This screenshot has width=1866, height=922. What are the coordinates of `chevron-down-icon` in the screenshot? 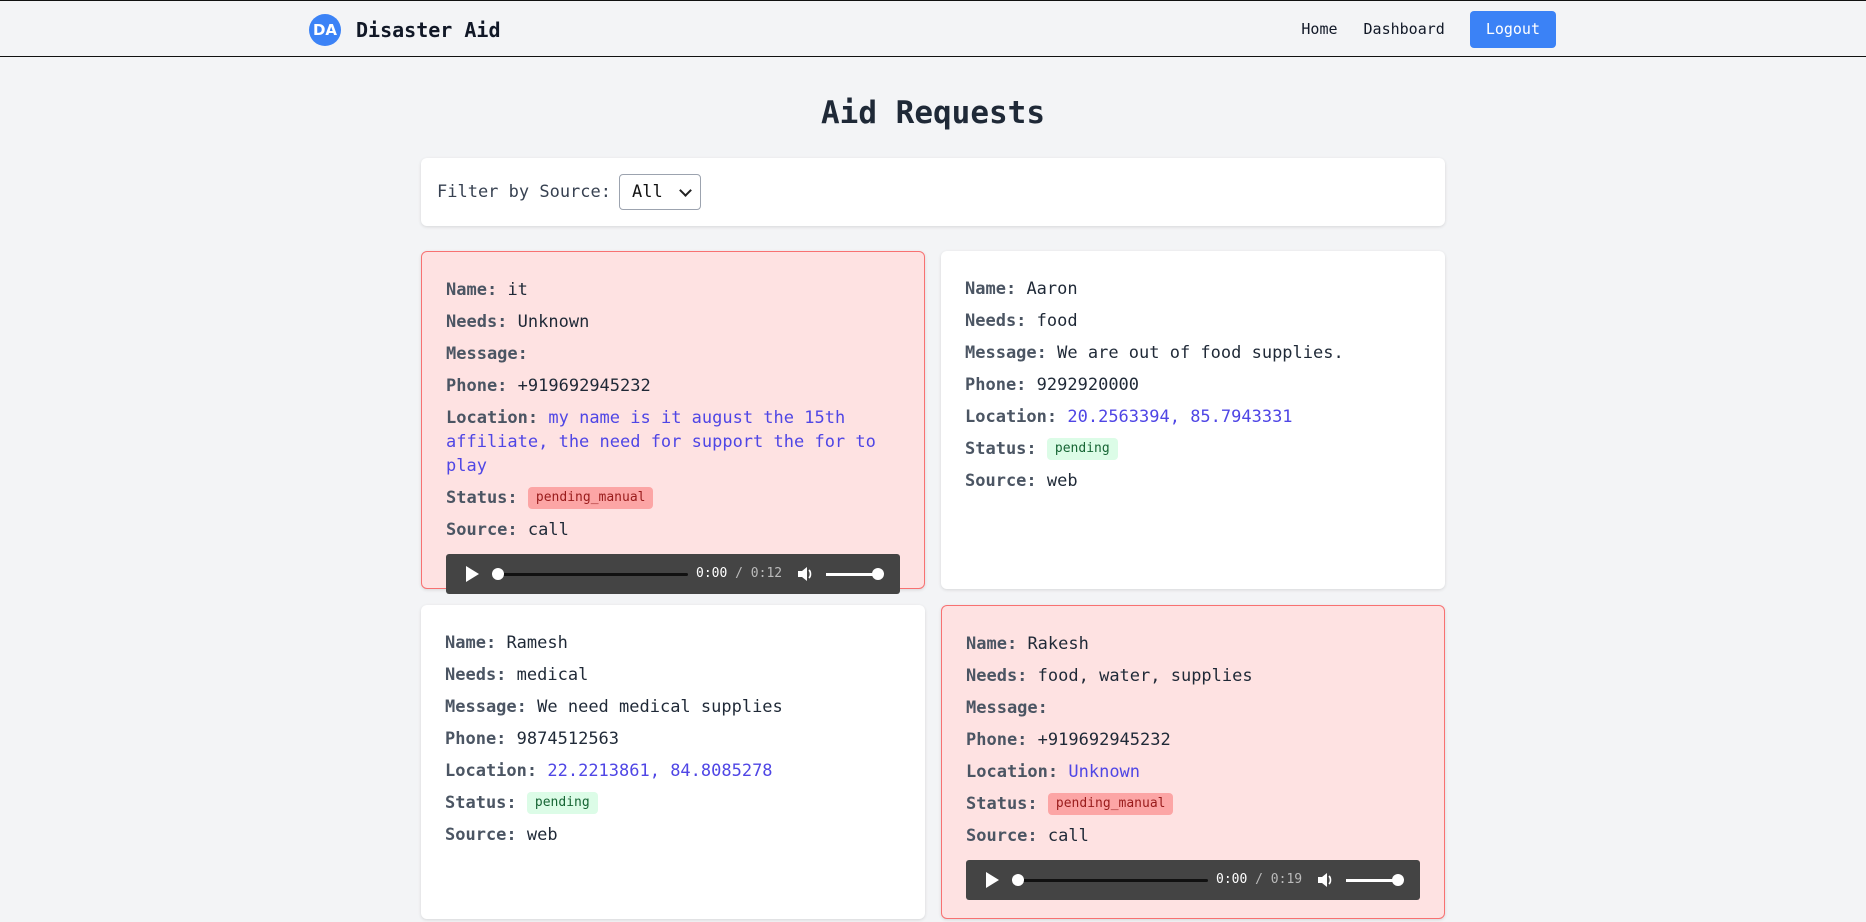 It's located at (685, 190).